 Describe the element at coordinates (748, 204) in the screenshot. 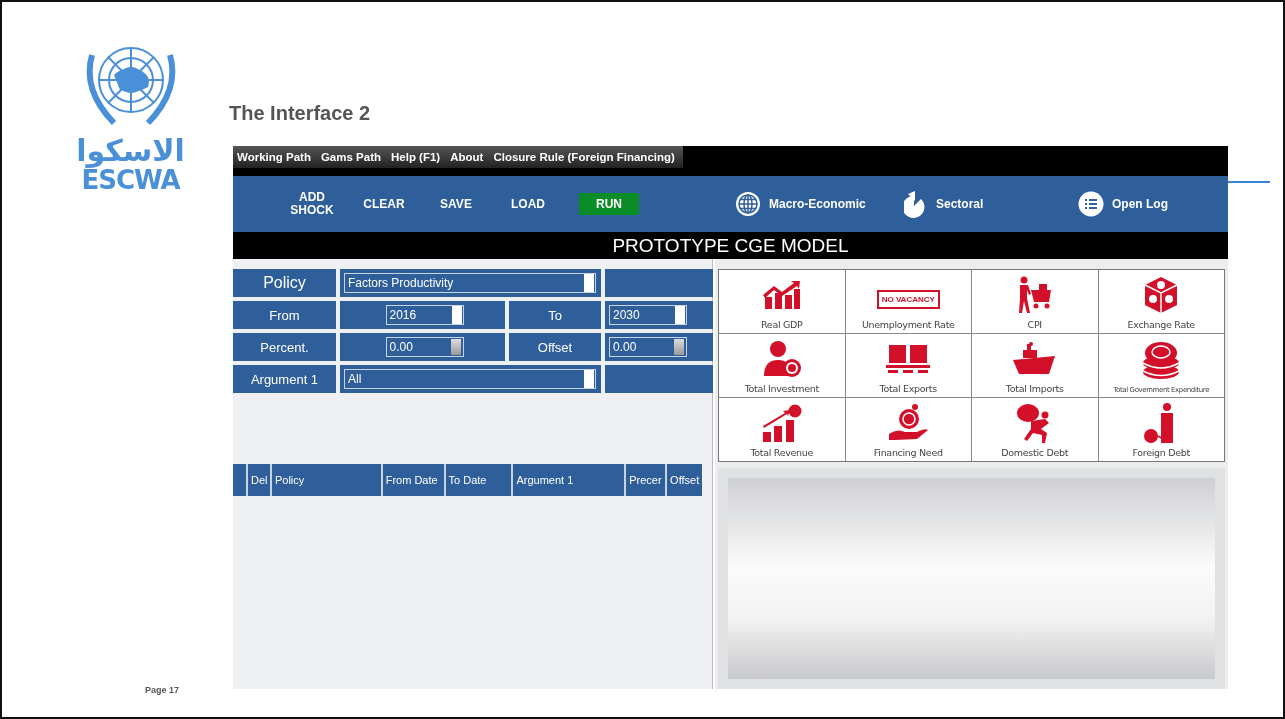

I see `globe-icon` at that location.